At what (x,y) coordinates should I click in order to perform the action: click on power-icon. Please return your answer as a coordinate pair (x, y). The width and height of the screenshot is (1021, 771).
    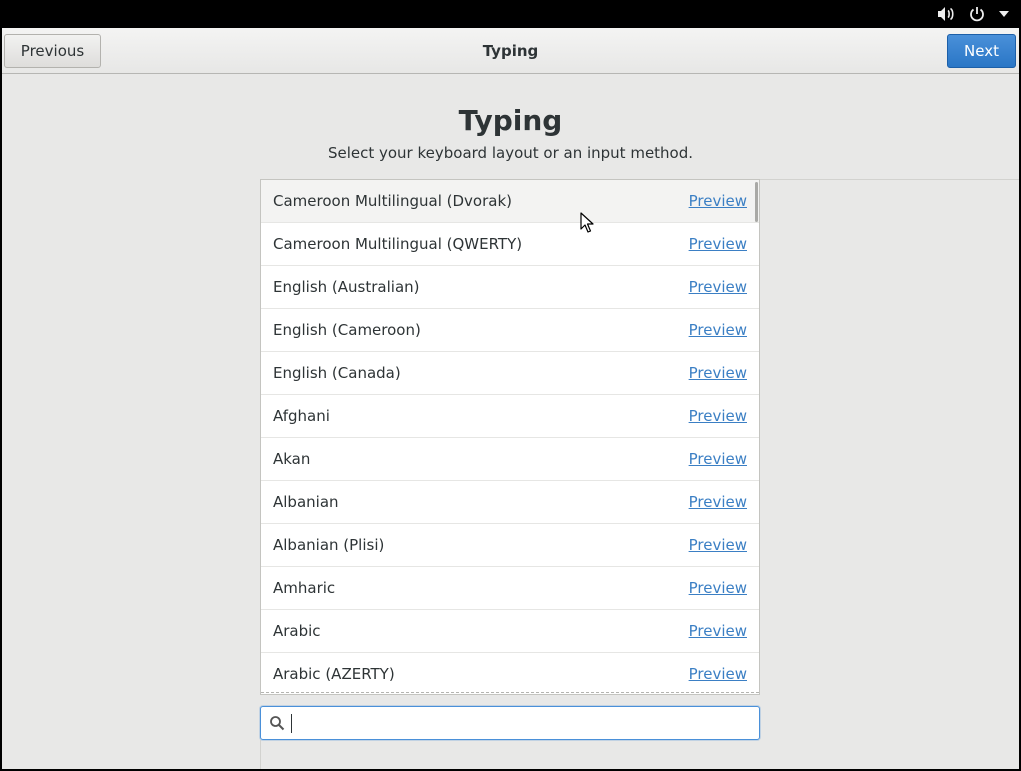
    Looking at the image, I should click on (977, 14).